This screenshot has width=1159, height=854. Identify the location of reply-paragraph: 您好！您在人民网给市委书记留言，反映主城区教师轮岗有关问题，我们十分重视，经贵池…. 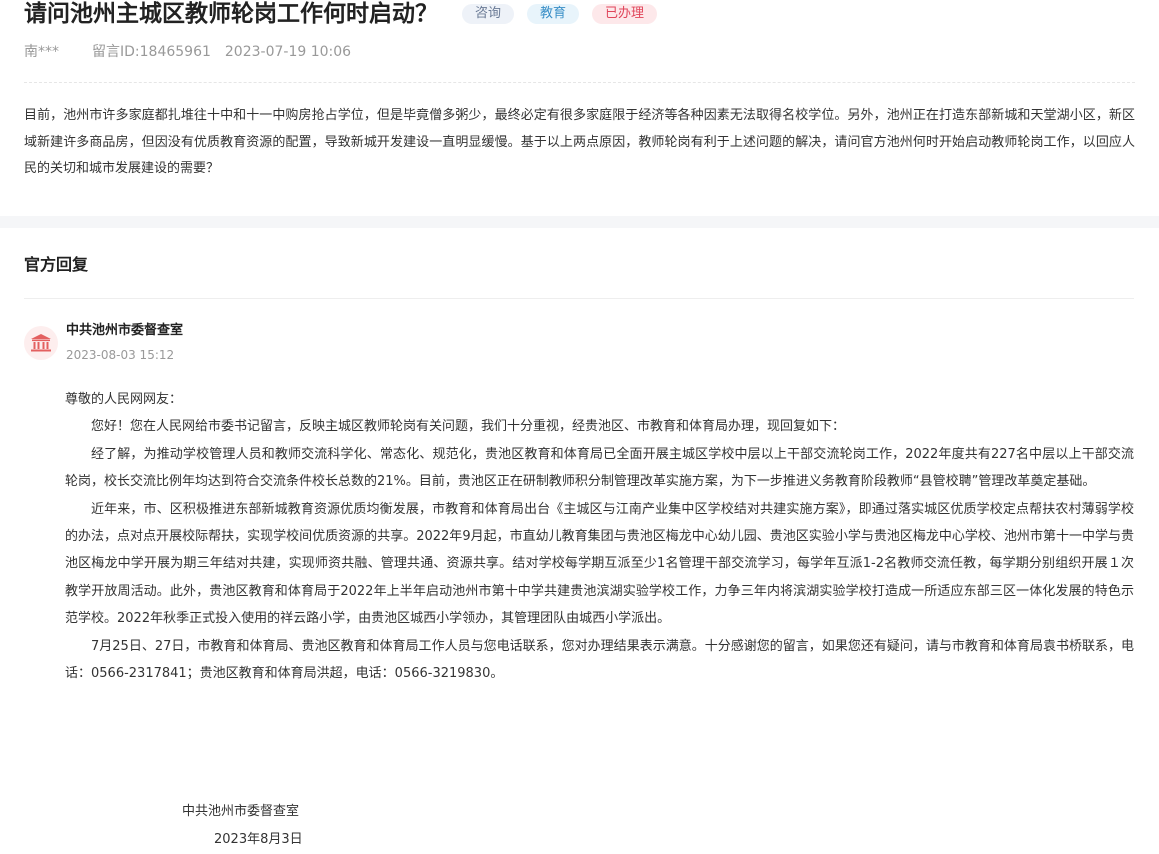
(468, 427).